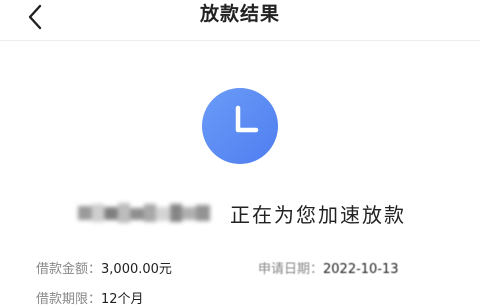 The width and height of the screenshot is (480, 307). I want to click on loan-amount-row: 借款金额：3,000.00元, so click(104, 267).